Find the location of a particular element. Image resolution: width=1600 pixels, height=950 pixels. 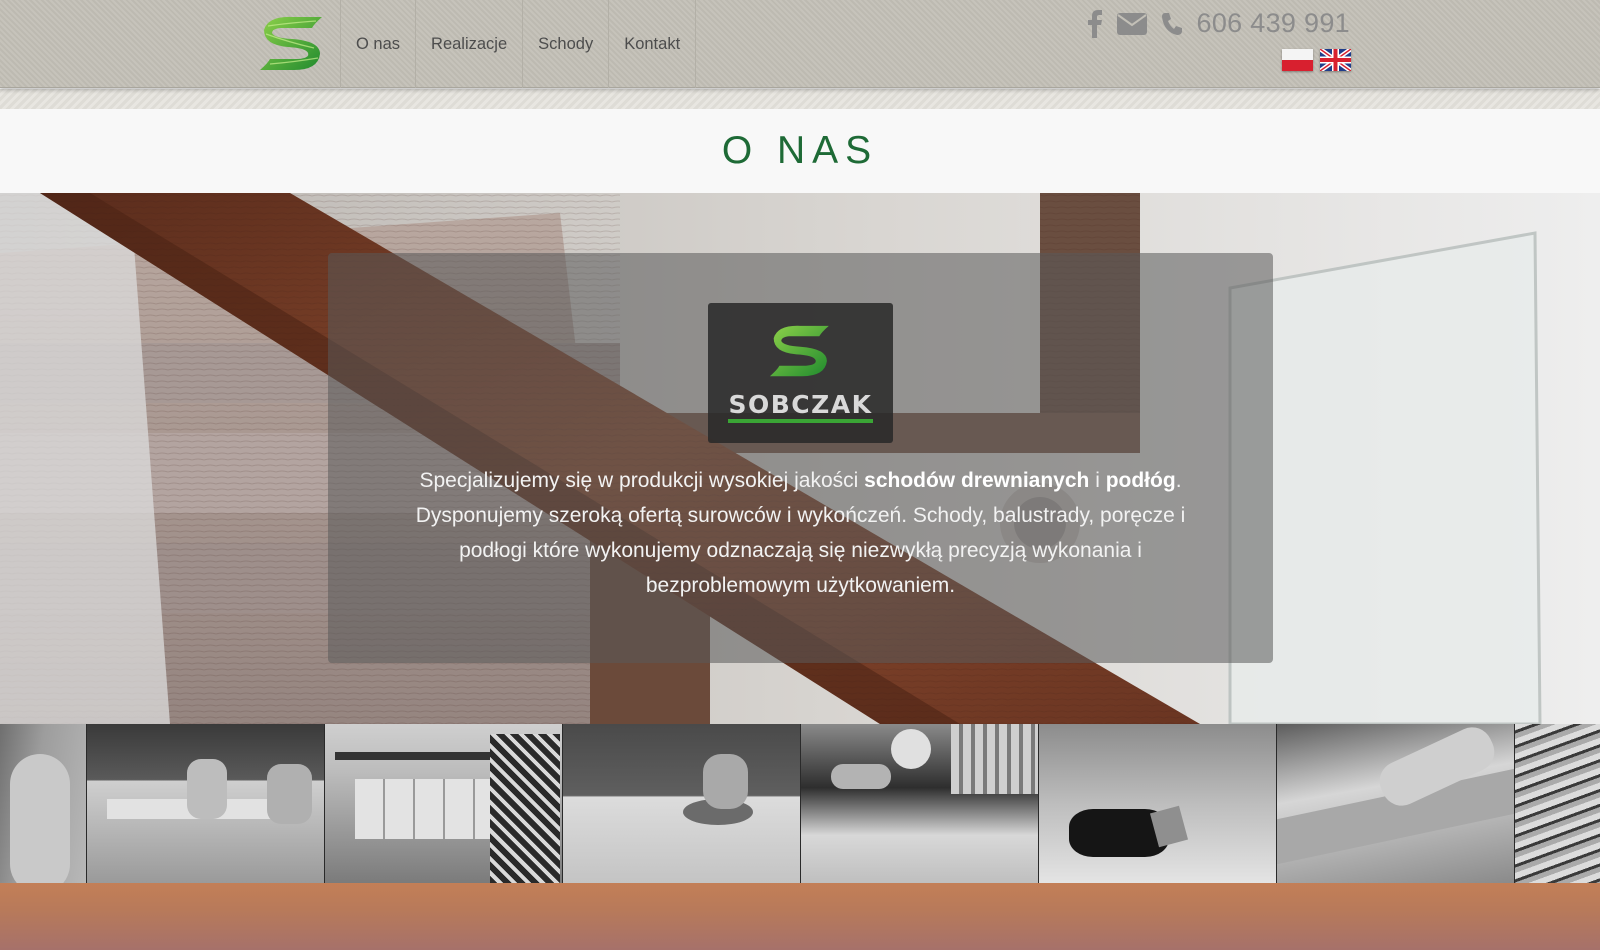

brand-logo: SOBCZAK is located at coordinates (800, 373).